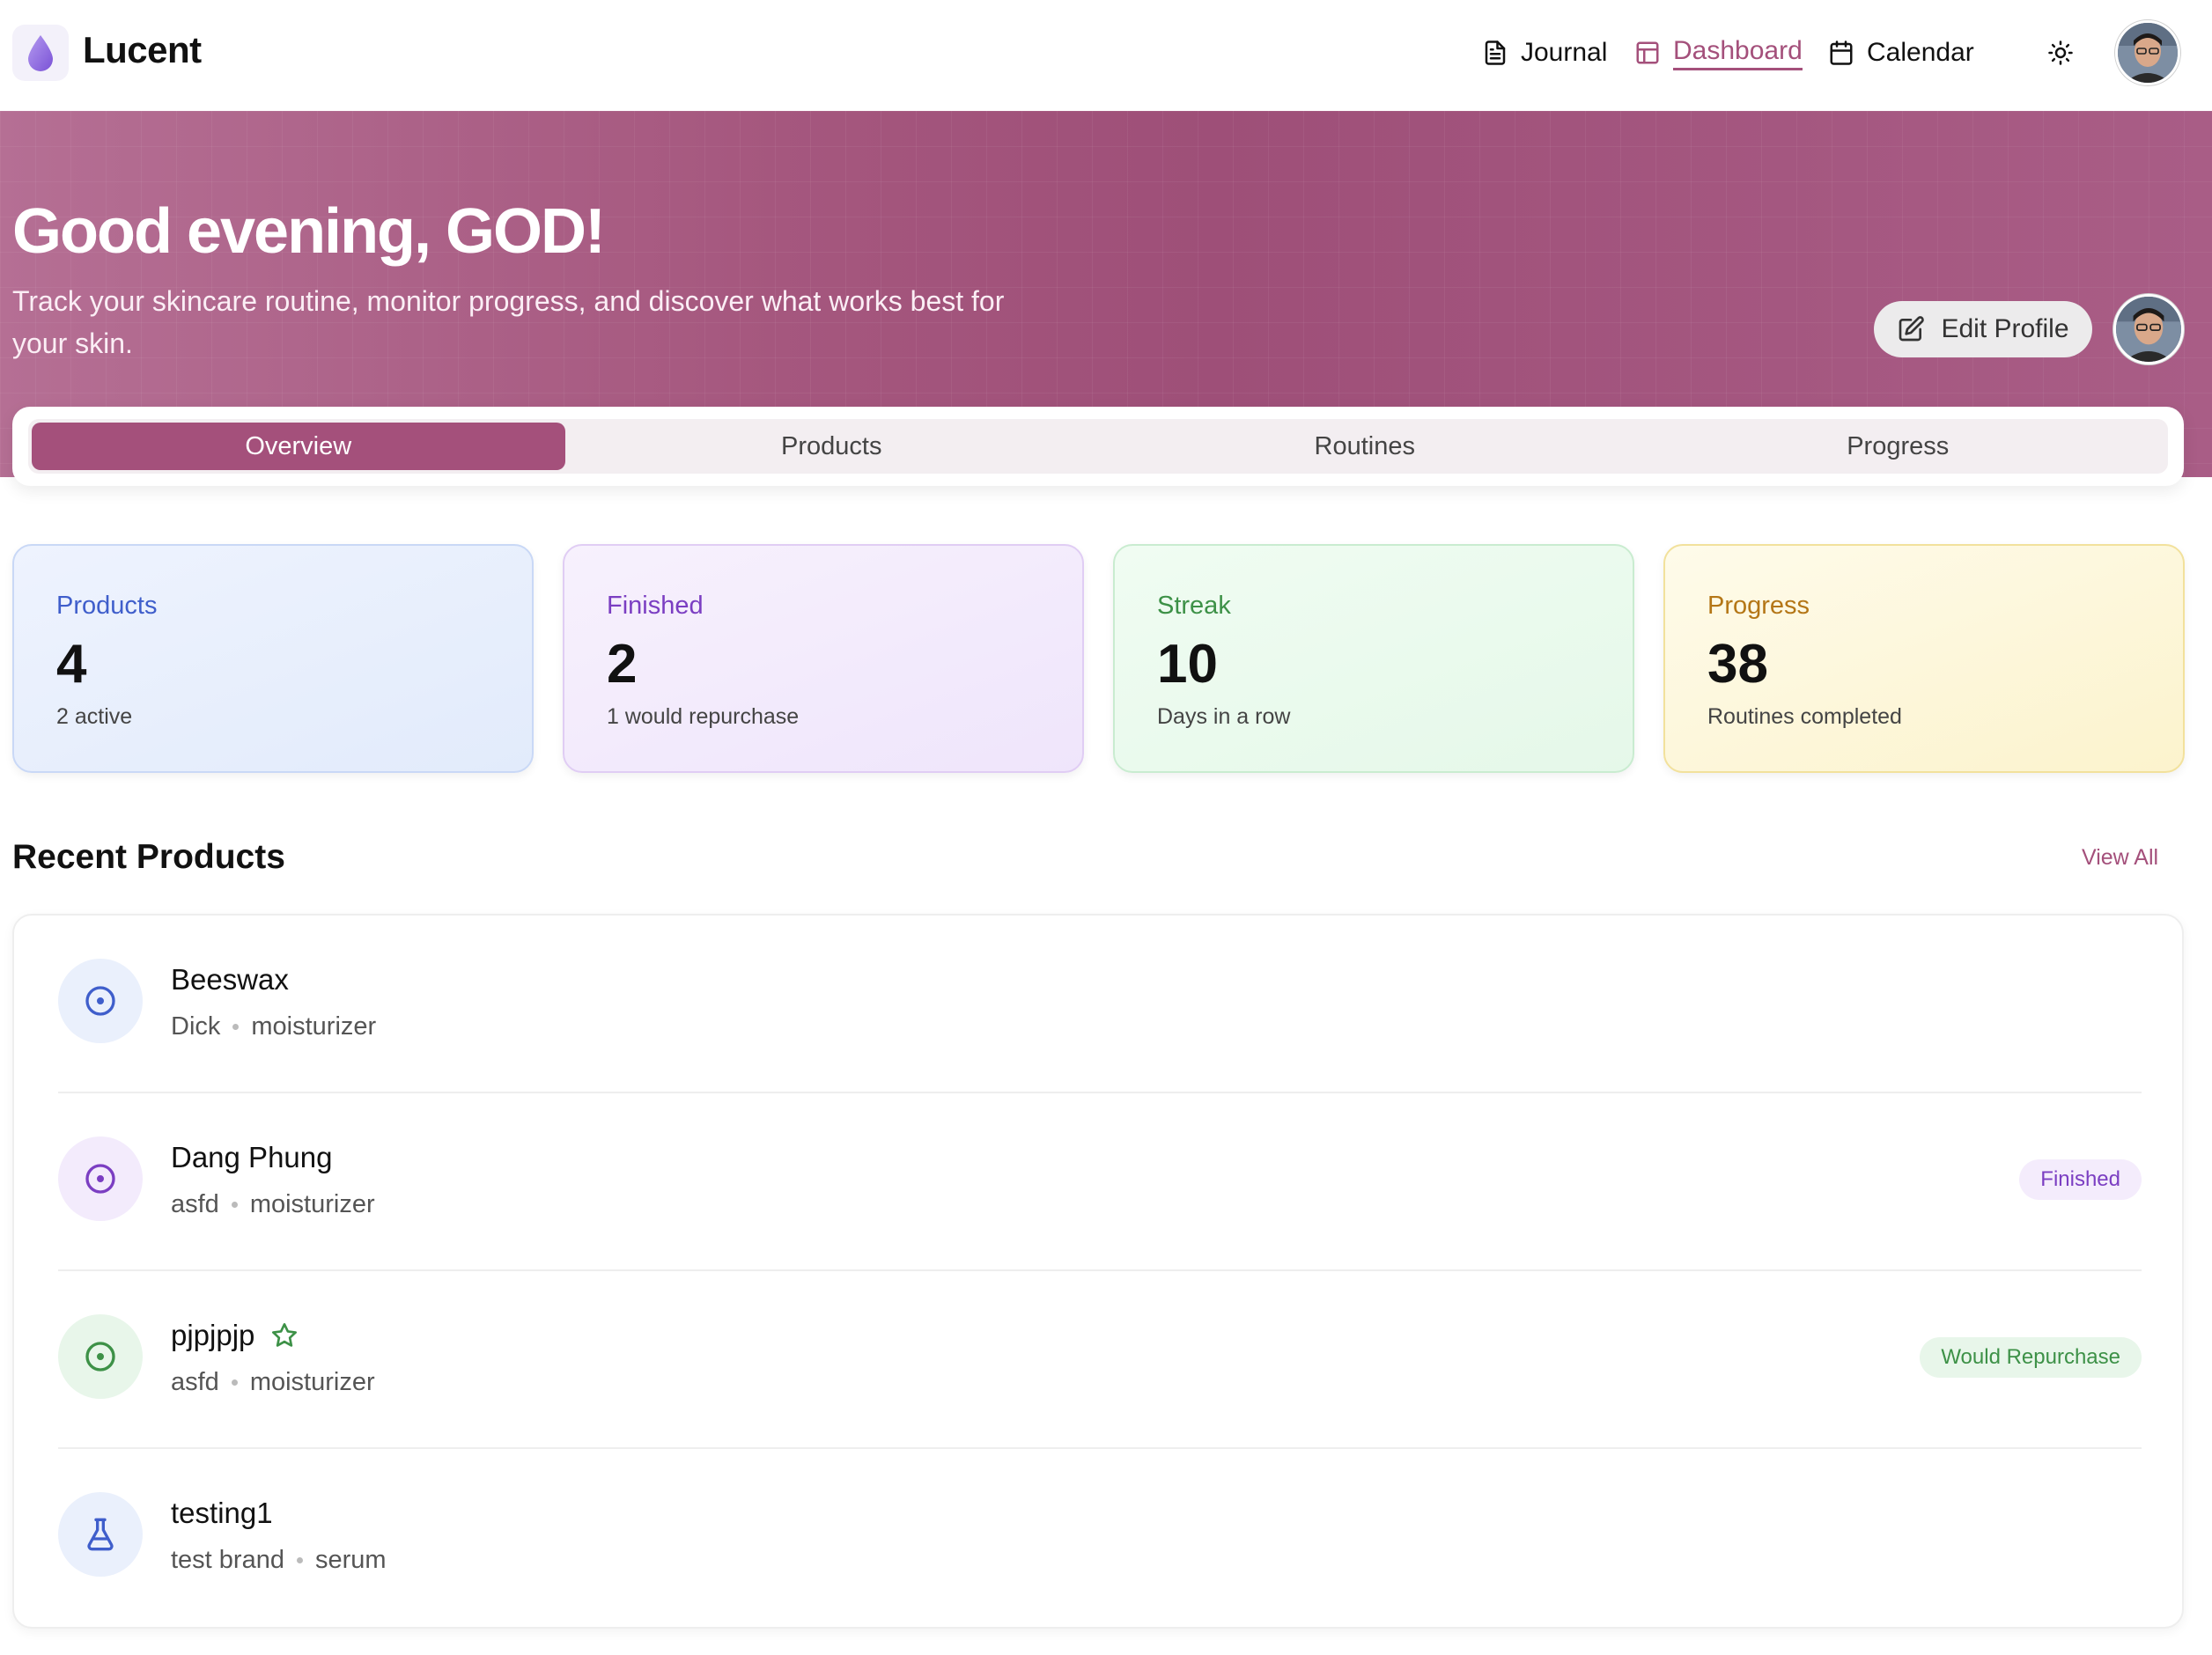 This screenshot has width=2212, height=1655. Describe the element at coordinates (1647, 53) in the screenshot. I see `layout-icon` at that location.